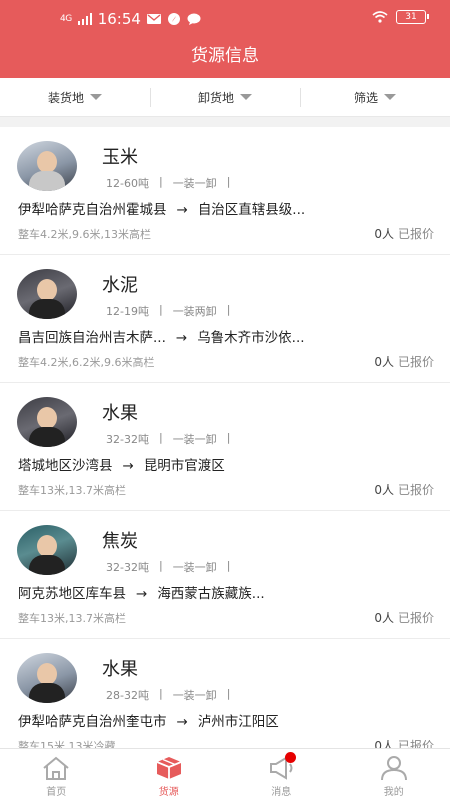 Image resolution: width=450 pixels, height=800 pixels. I want to click on goods-name: 水泥, so click(120, 285).